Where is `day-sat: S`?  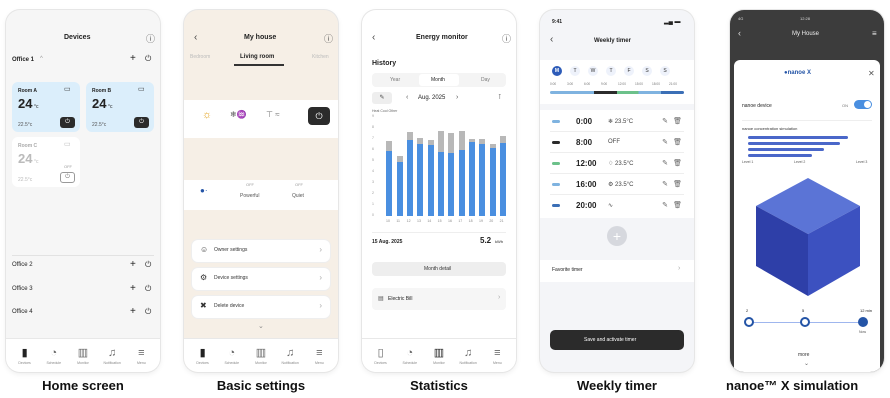
day-sat: S is located at coordinates (647, 71).